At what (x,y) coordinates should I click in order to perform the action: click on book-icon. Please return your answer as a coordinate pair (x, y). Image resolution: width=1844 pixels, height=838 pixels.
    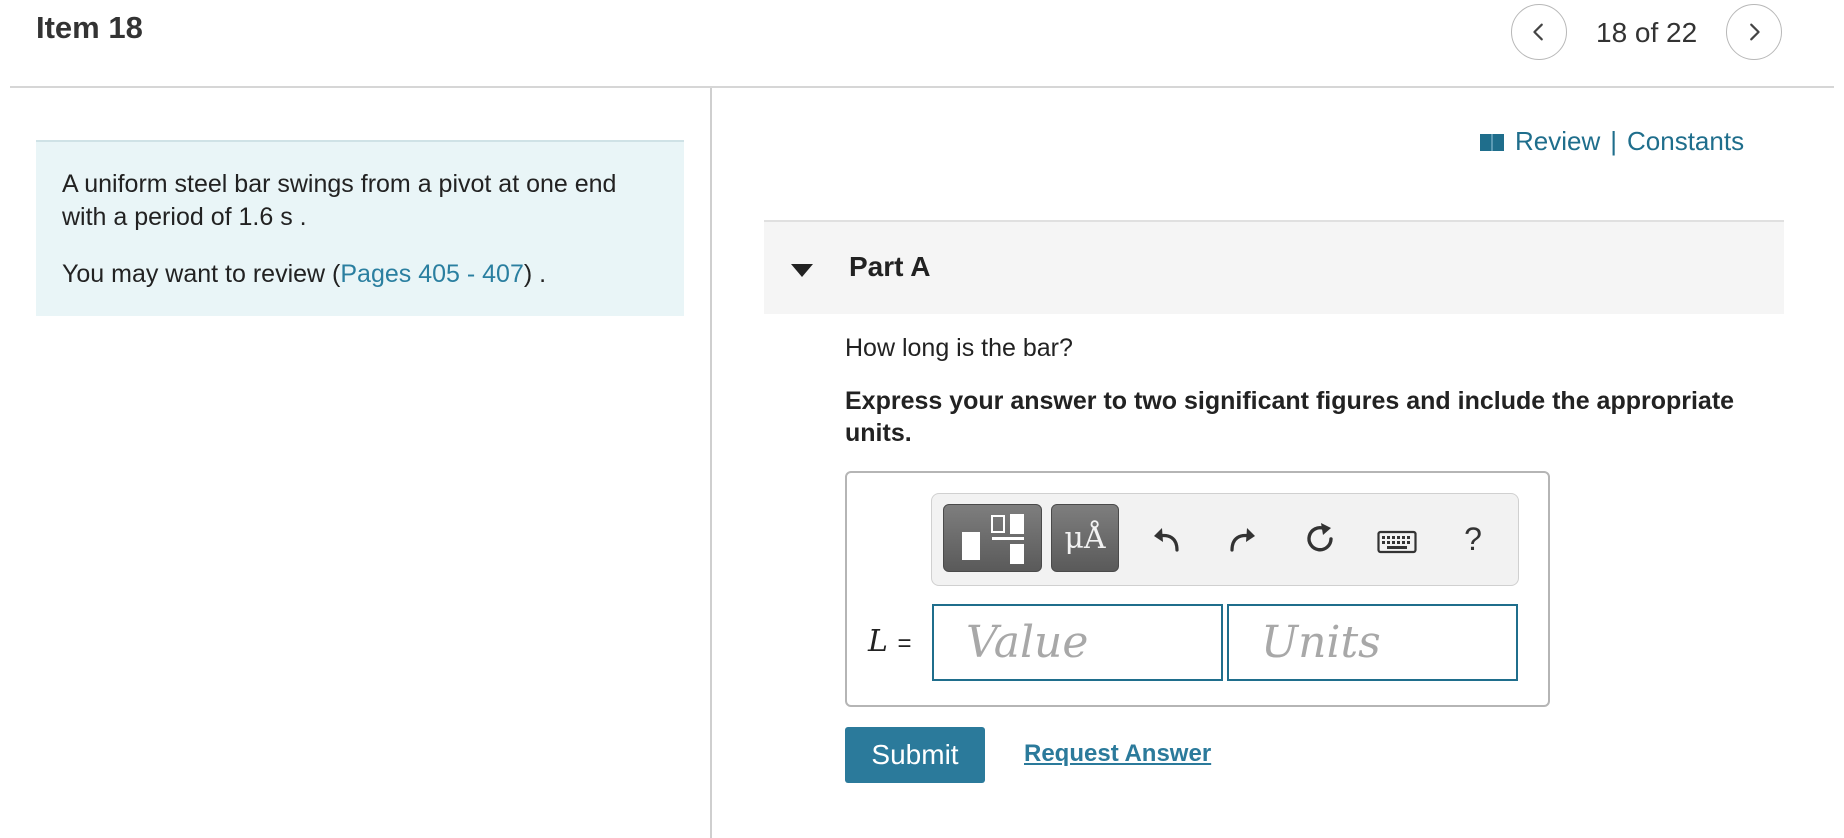
    Looking at the image, I should click on (1492, 142).